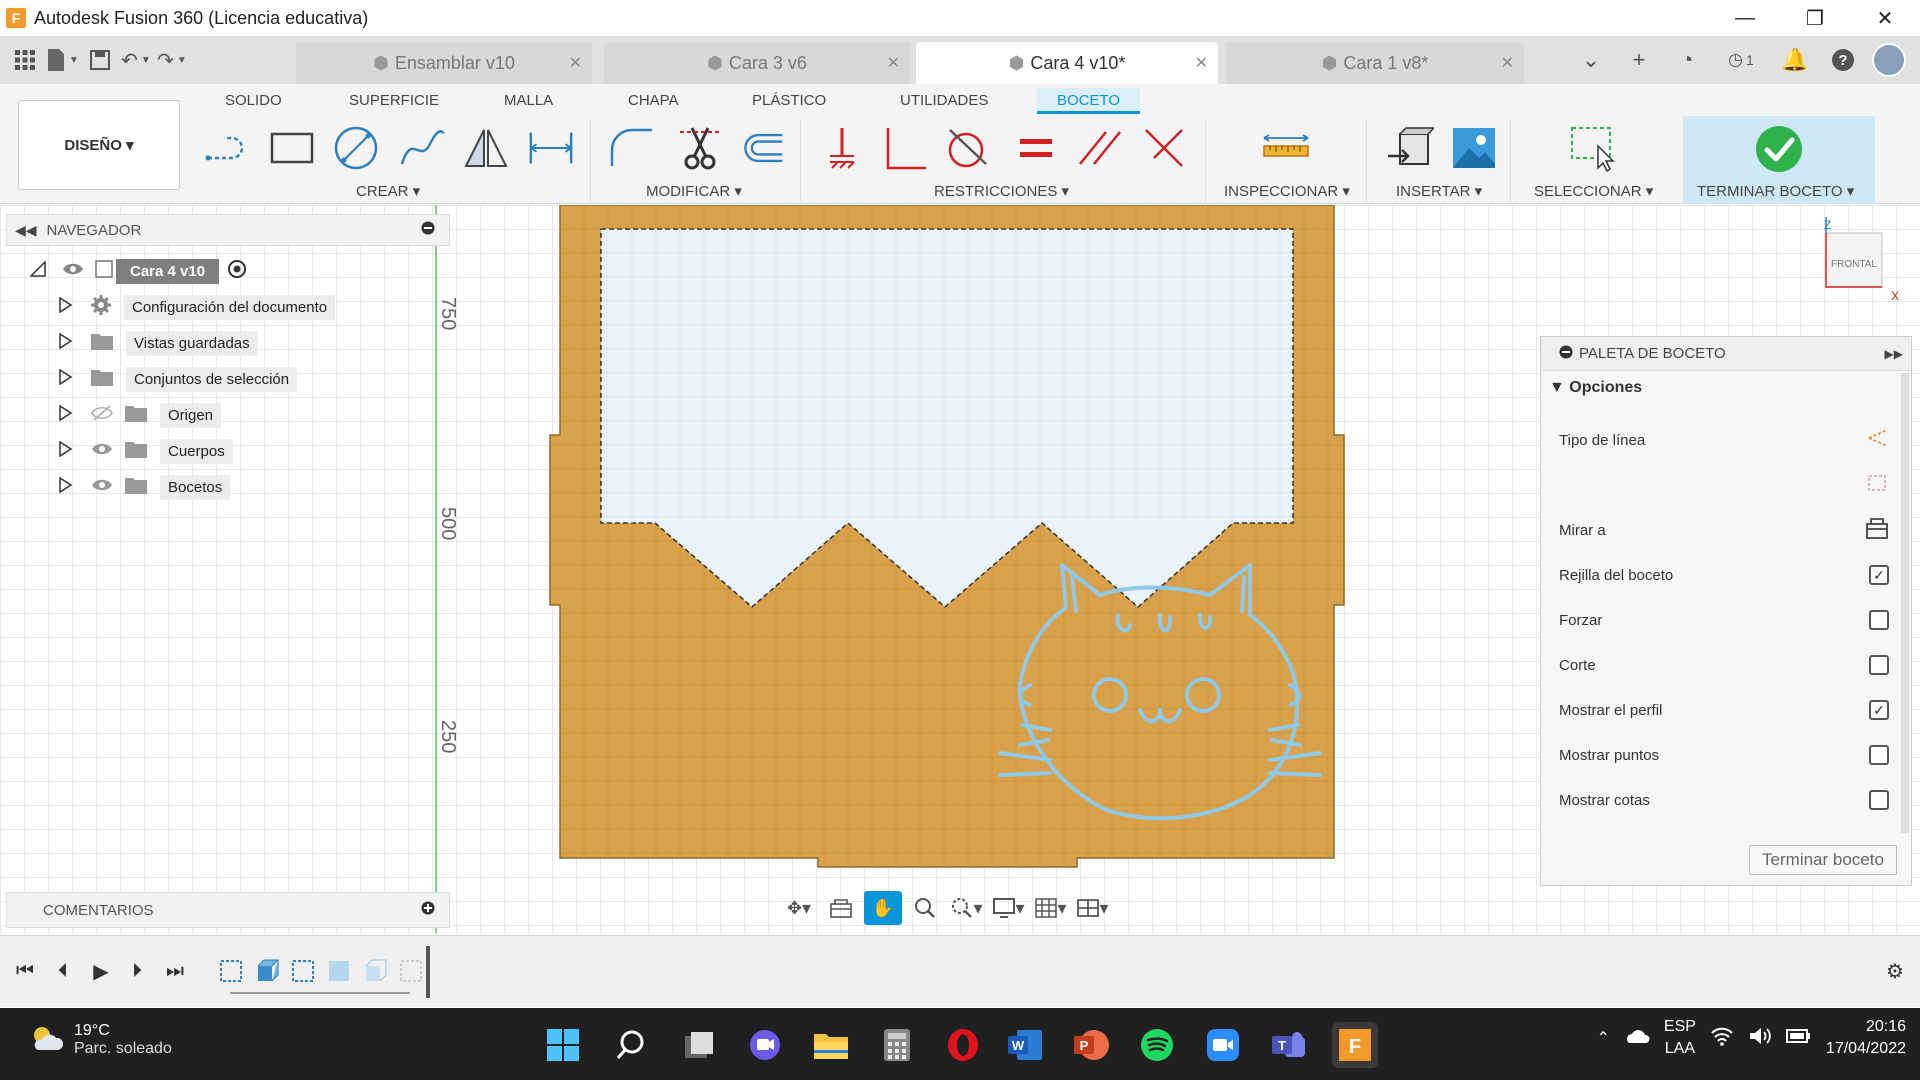  What do you see at coordinates (1866, 1038) in the screenshot?
I see `system-clock: 20:16 17/04/2022` at bounding box center [1866, 1038].